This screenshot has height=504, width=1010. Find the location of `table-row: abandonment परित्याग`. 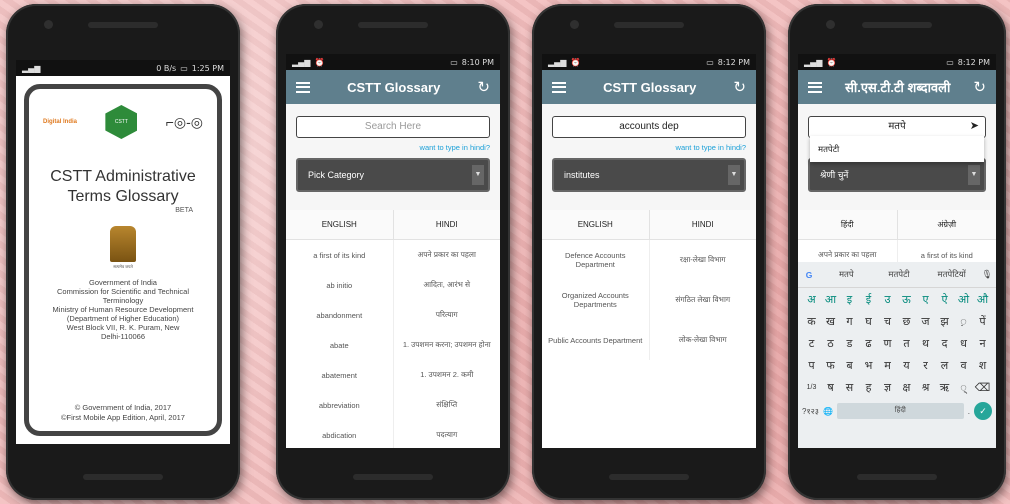

table-row: abandonment परित्याग is located at coordinates (393, 315).